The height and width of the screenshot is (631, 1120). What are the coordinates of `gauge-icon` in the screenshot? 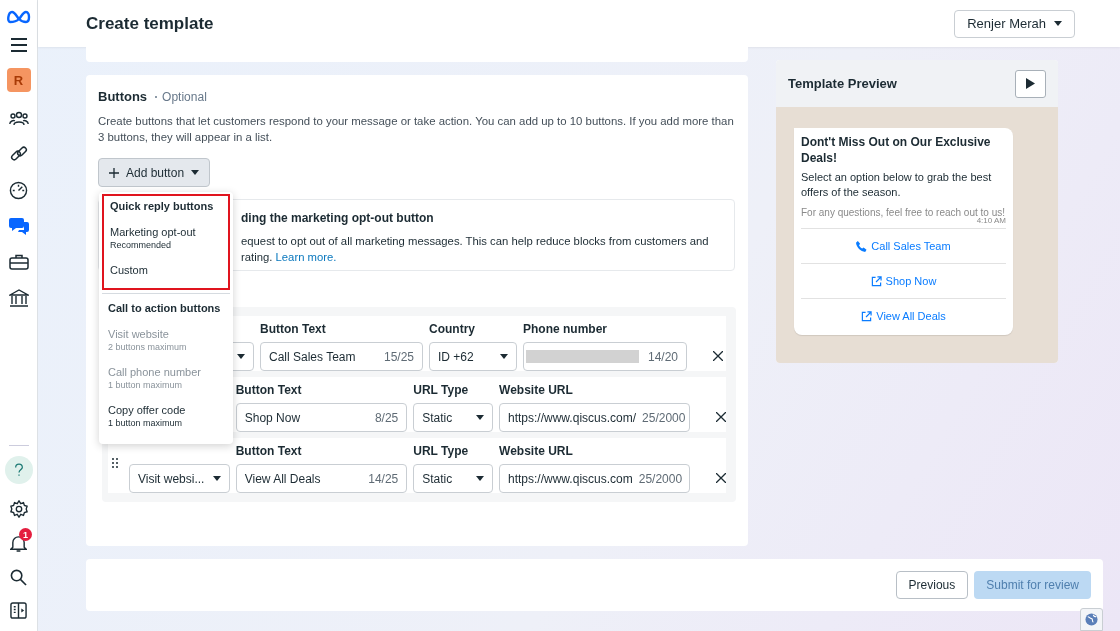 It's located at (18, 190).